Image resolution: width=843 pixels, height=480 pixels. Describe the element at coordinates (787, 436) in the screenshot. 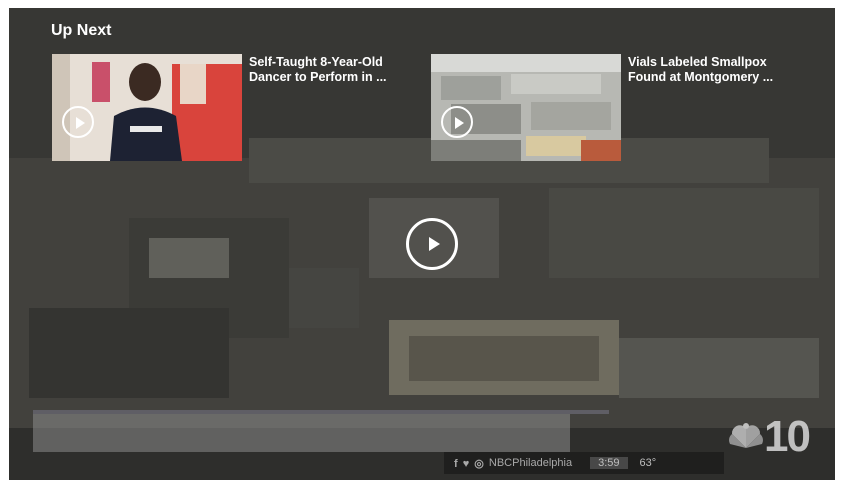

I see `channel-number: 10` at that location.